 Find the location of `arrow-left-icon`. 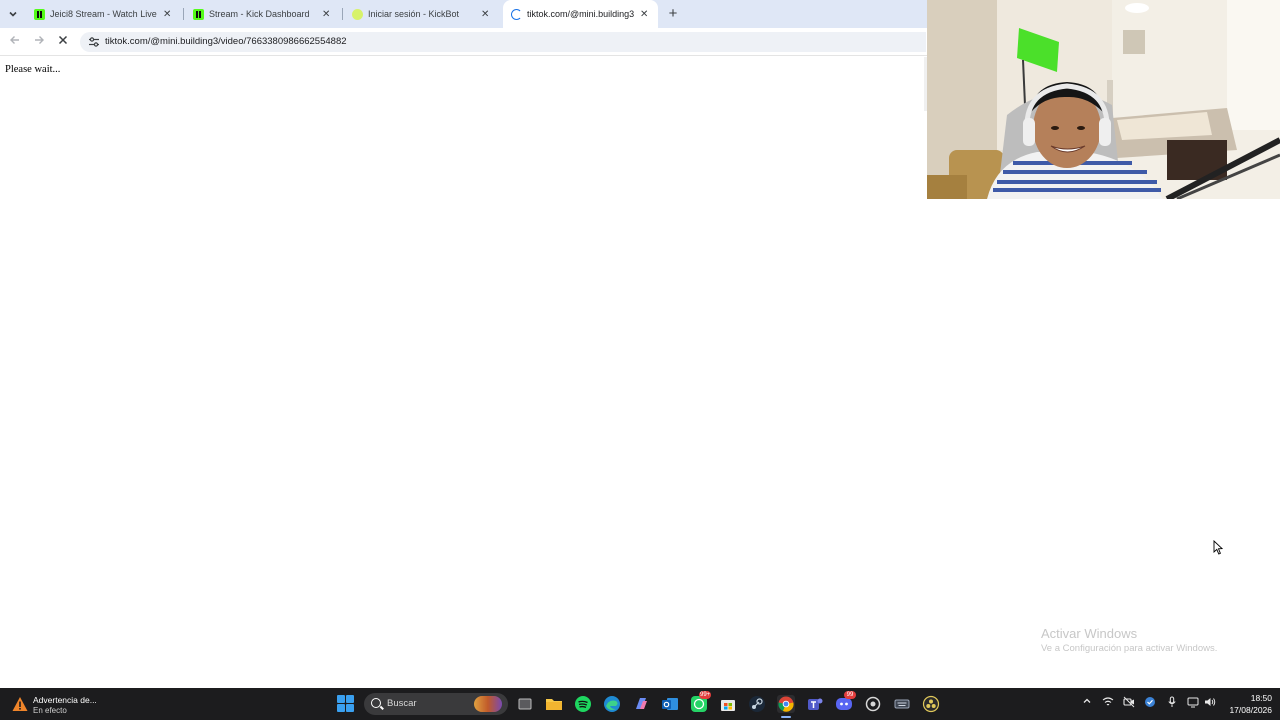

arrow-left-icon is located at coordinates (14, 40).